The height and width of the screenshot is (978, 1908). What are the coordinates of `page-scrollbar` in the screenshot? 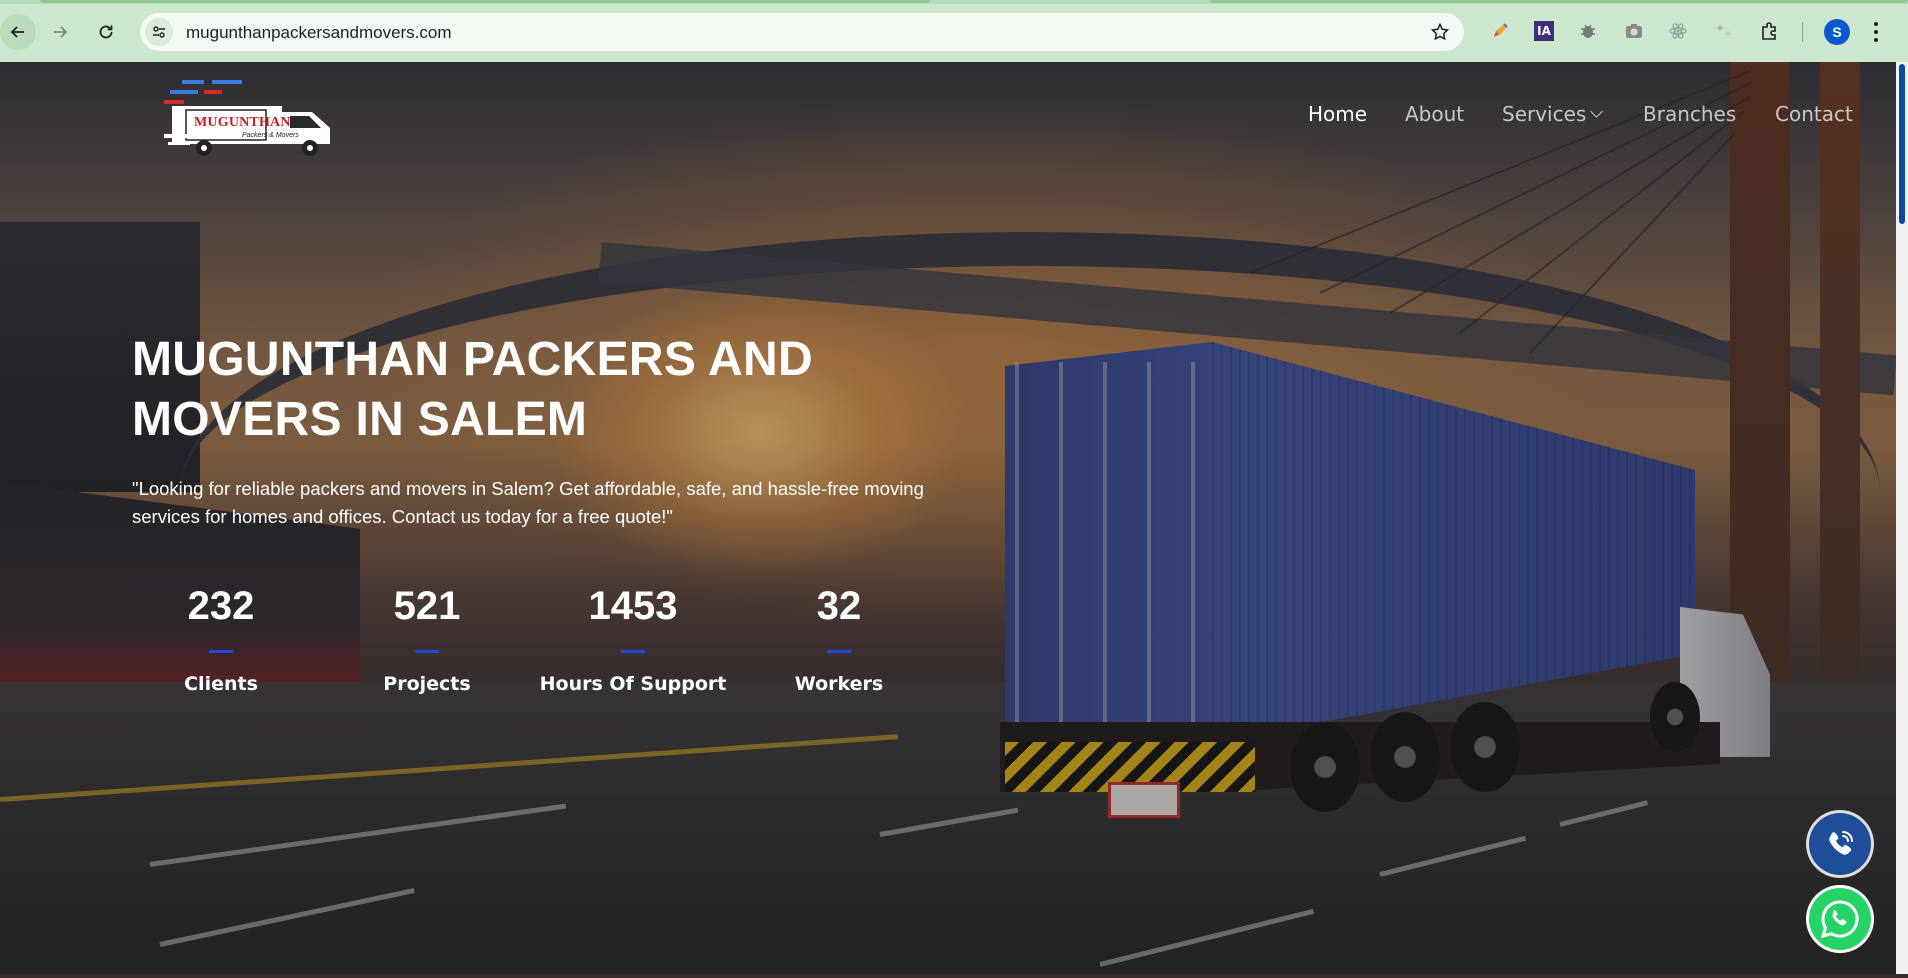 It's located at (1902, 518).